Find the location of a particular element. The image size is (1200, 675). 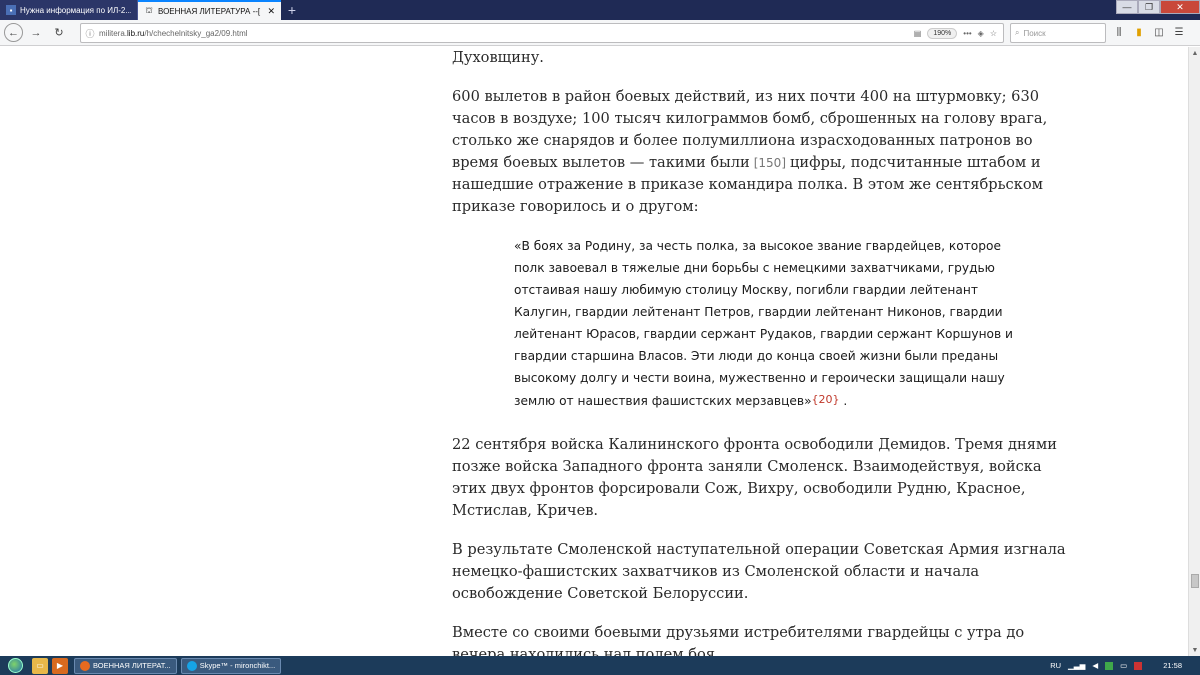

url-path: /h/chechelnitsky_ga2/09.html is located at coordinates (196, 33).